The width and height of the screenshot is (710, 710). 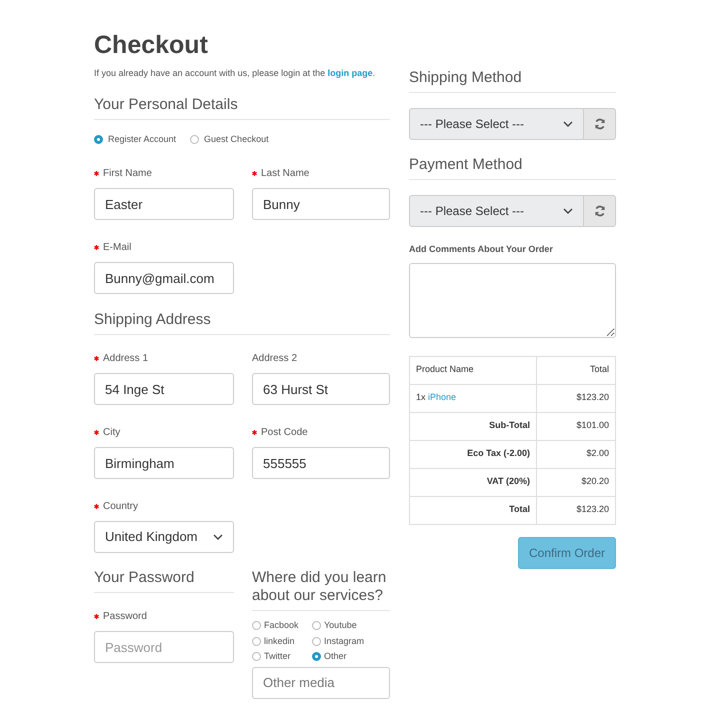 I want to click on total-label: Eco Tax (-2.00), so click(x=473, y=454).